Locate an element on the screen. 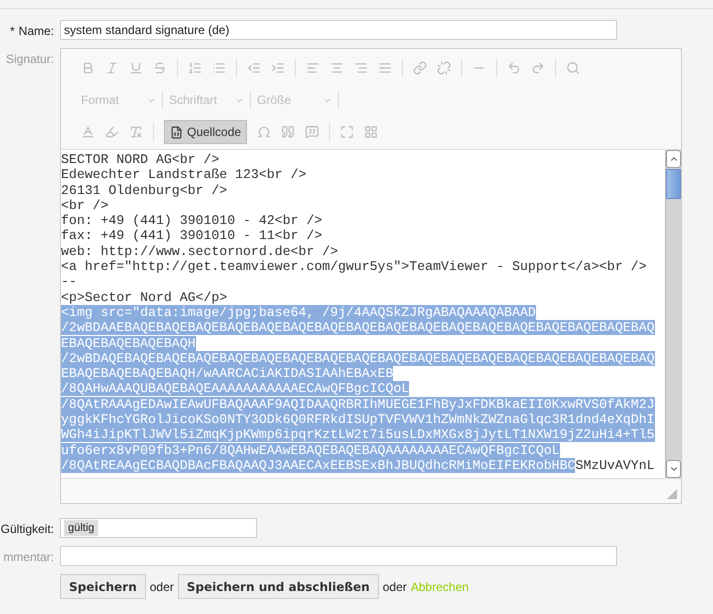 The height and width of the screenshot is (614, 713). code-text: <p>Sector Nord AG</p> is located at coordinates (144, 297).